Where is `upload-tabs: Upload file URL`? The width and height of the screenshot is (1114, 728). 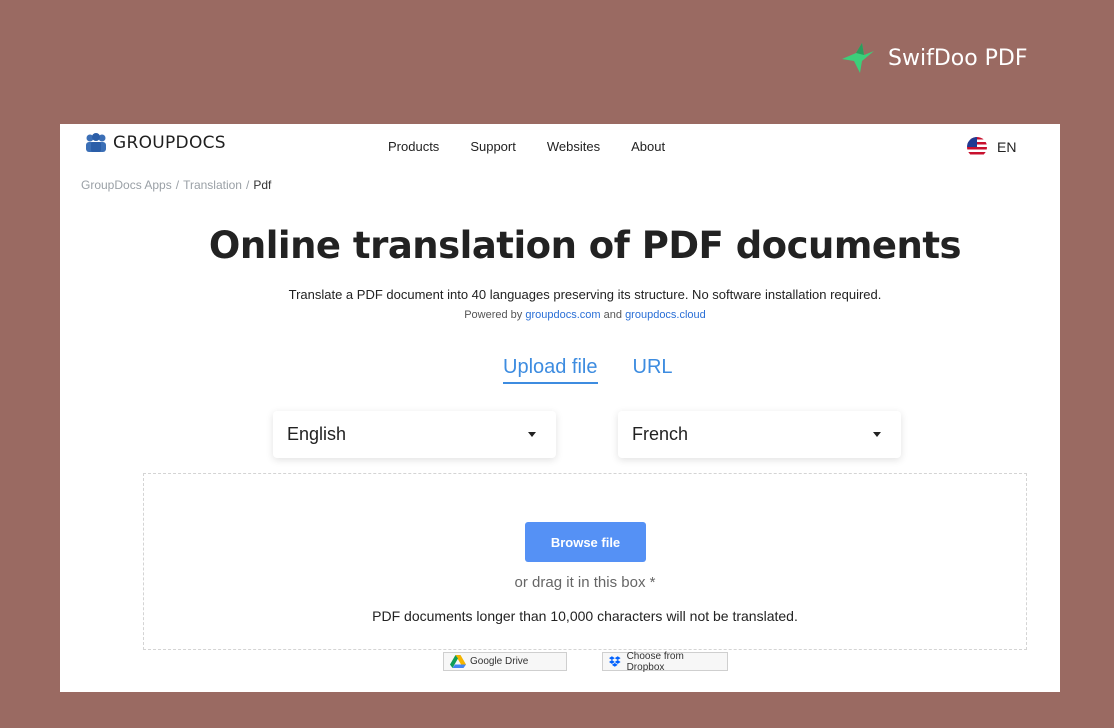
upload-tabs: Upload file URL is located at coordinates (588, 370).